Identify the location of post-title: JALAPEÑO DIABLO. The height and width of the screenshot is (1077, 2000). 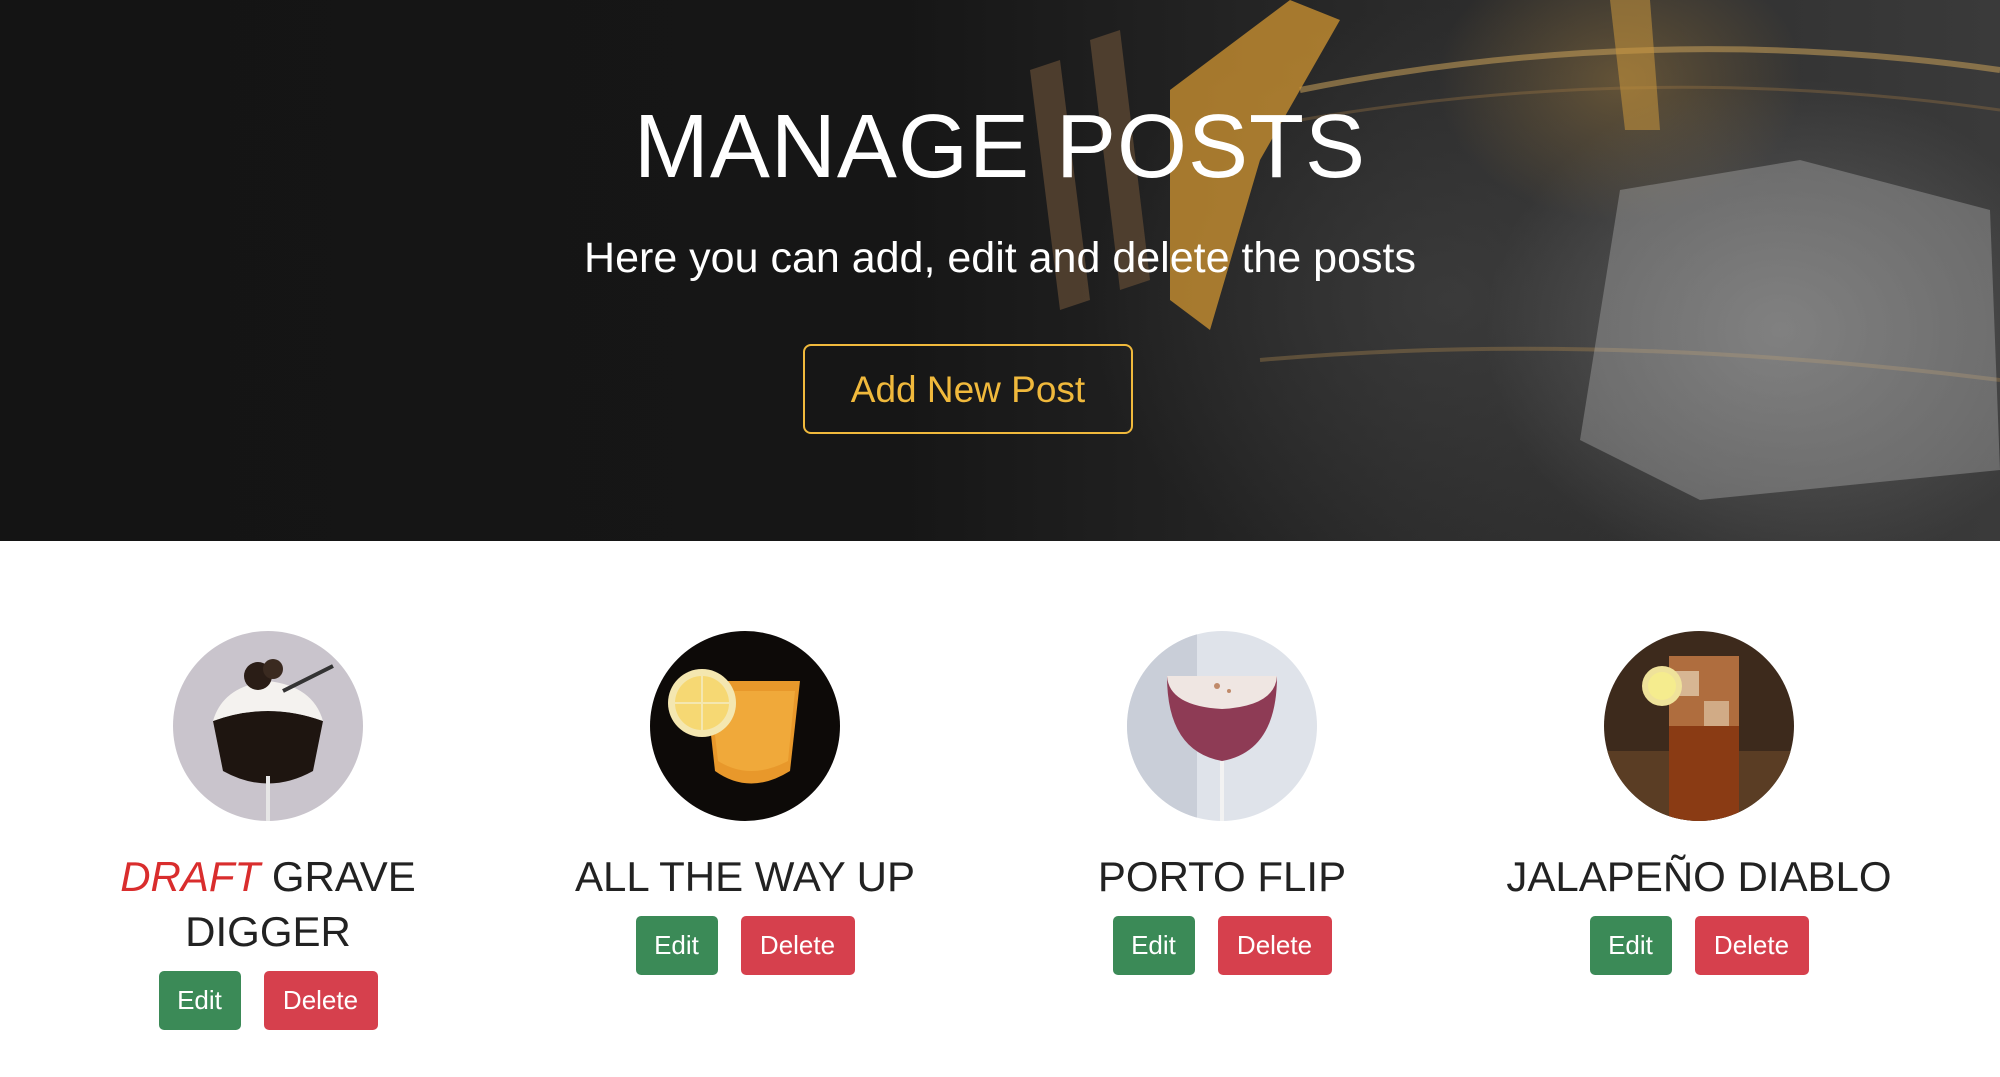
(1699, 876).